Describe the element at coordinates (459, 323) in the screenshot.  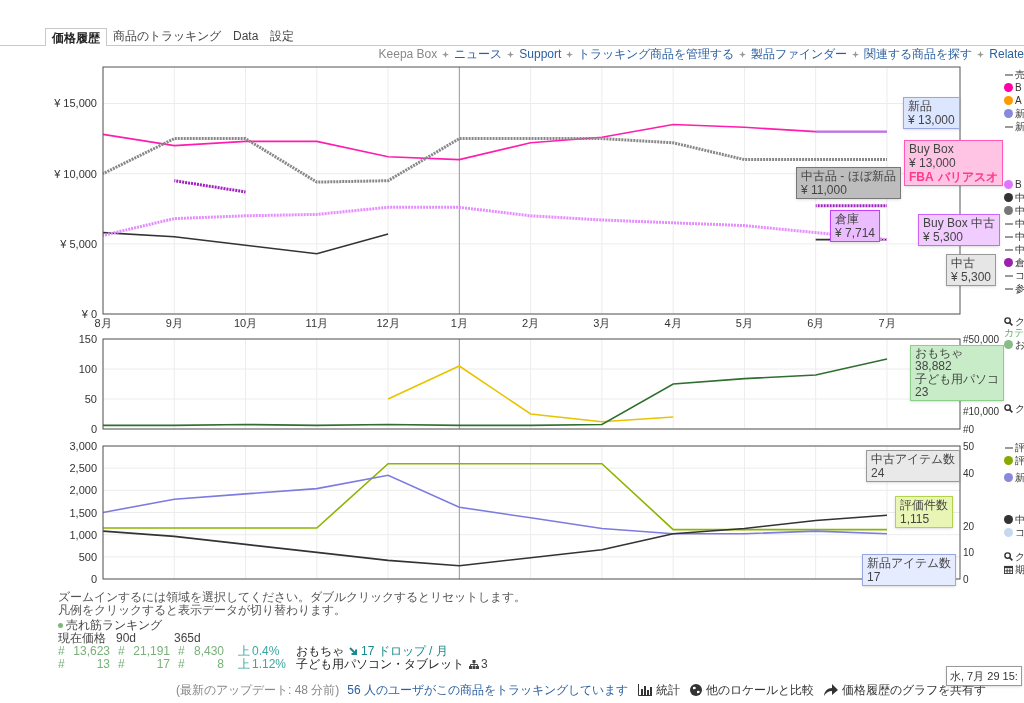
I see `axis-label: 1月` at that location.